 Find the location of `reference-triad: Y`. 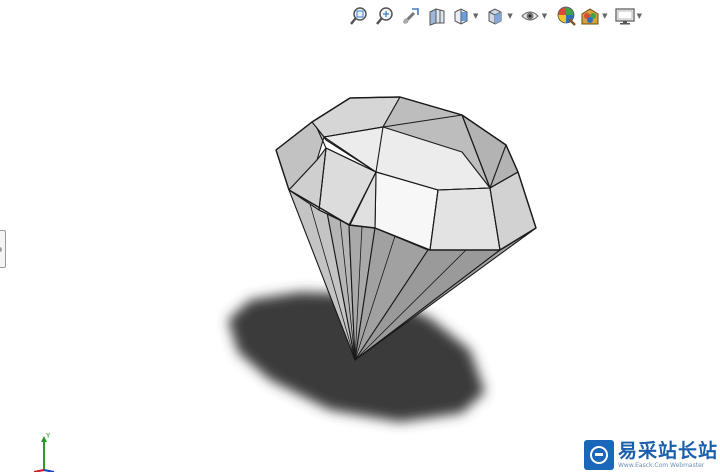

reference-triad: Y is located at coordinates (44, 452).